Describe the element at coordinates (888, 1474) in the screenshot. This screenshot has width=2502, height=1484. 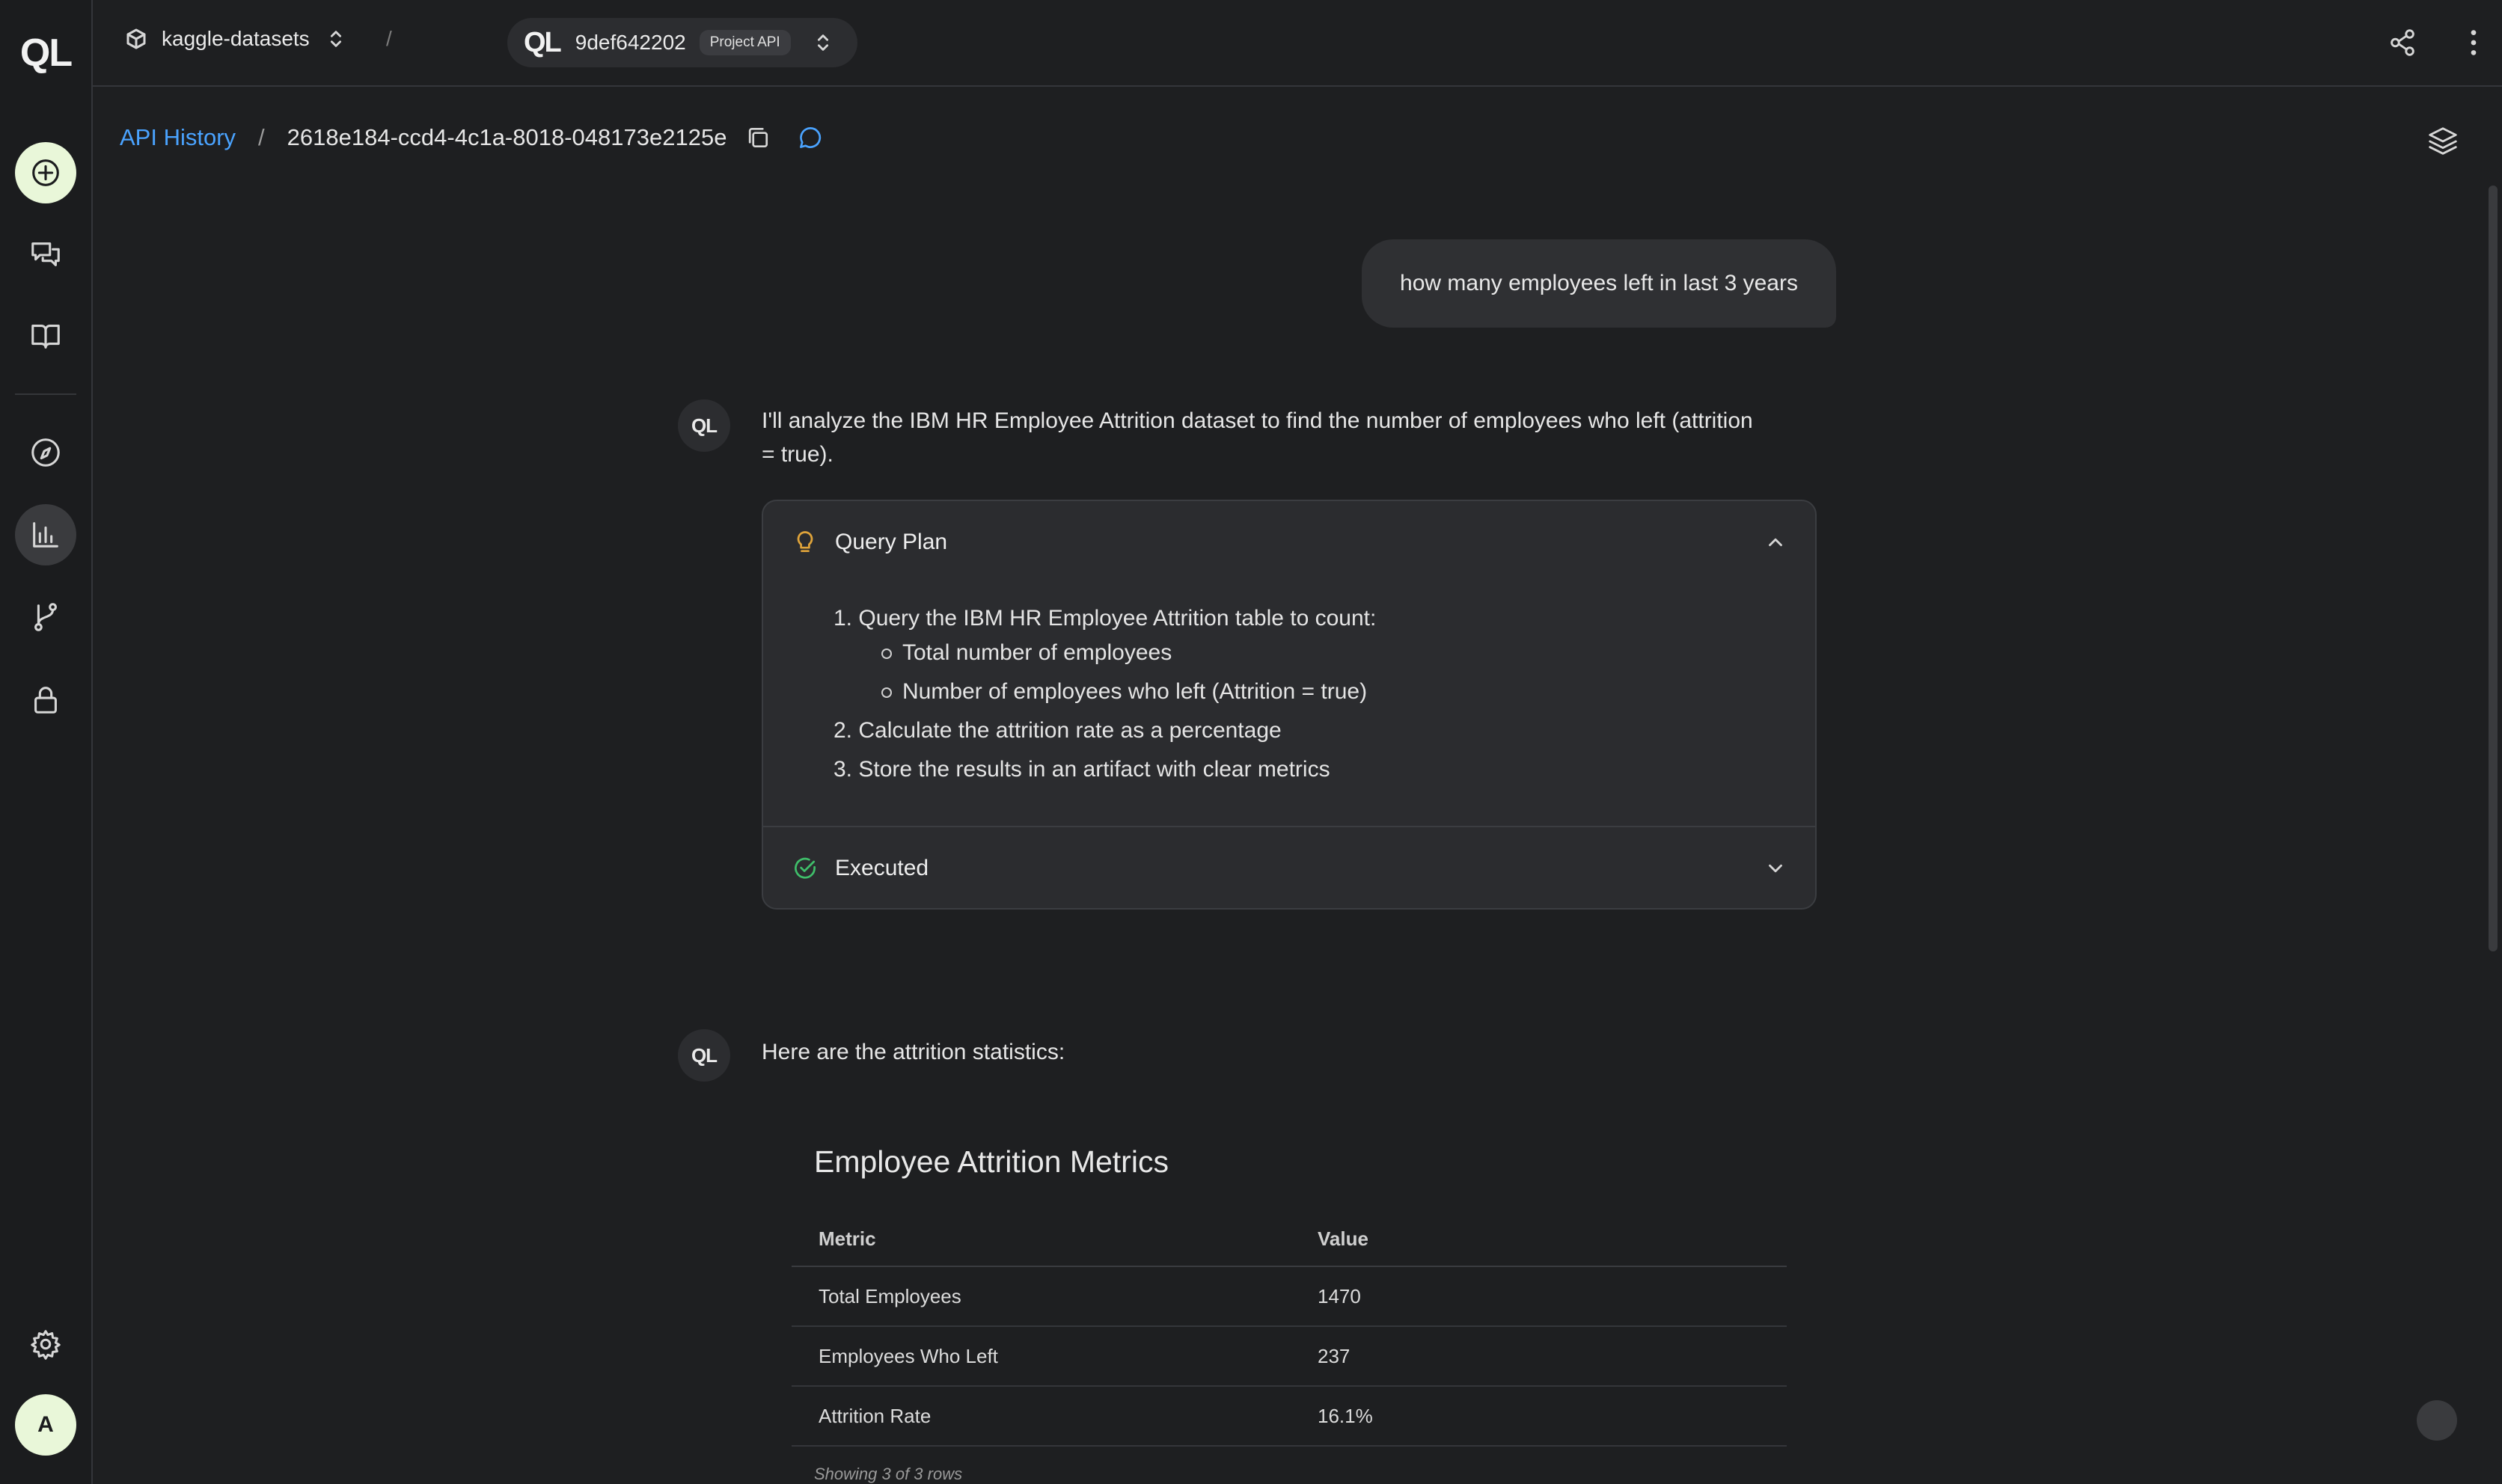
I see `table-row-count: Showing 3 of 3 rows` at that location.